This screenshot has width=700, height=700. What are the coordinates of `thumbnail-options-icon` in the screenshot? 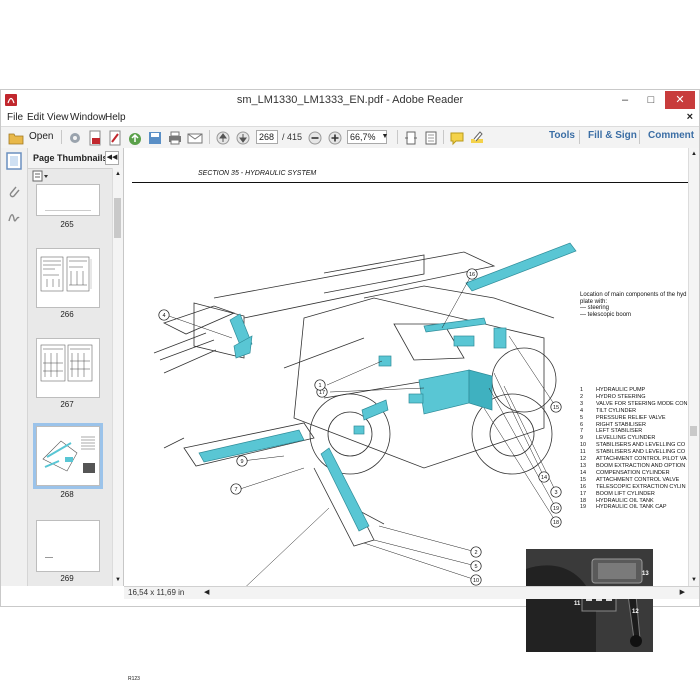 It's located at (41, 176).